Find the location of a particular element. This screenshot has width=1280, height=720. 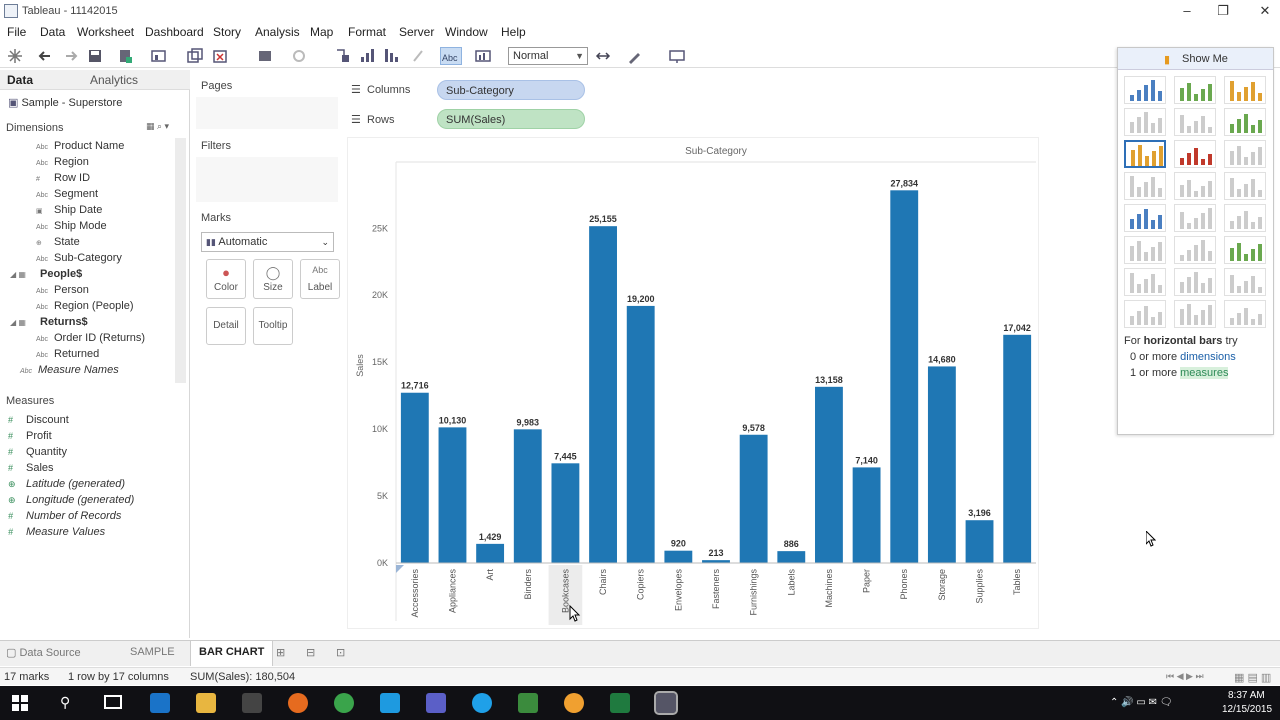

settings-app-icon is located at coordinates (574, 703).